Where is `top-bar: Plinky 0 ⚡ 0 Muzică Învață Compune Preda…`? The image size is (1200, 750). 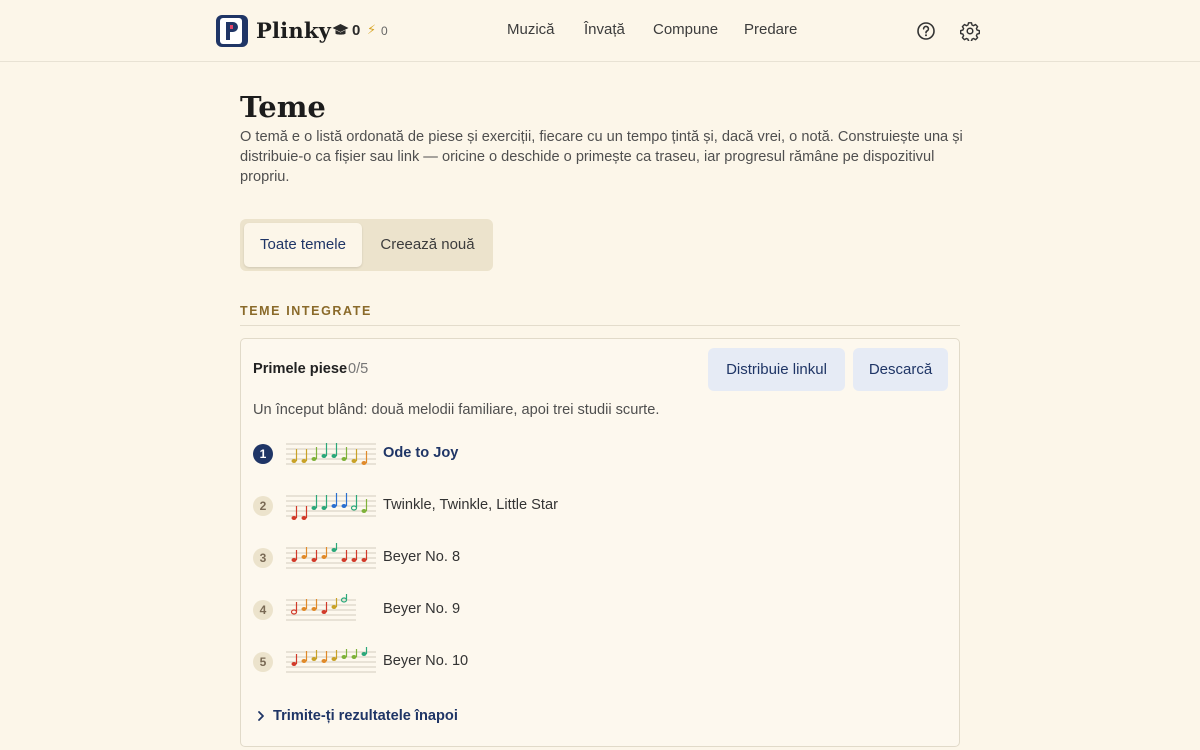
top-bar: Plinky 0 ⚡ 0 Muzică Învață Compune Preda… is located at coordinates (600, 31).